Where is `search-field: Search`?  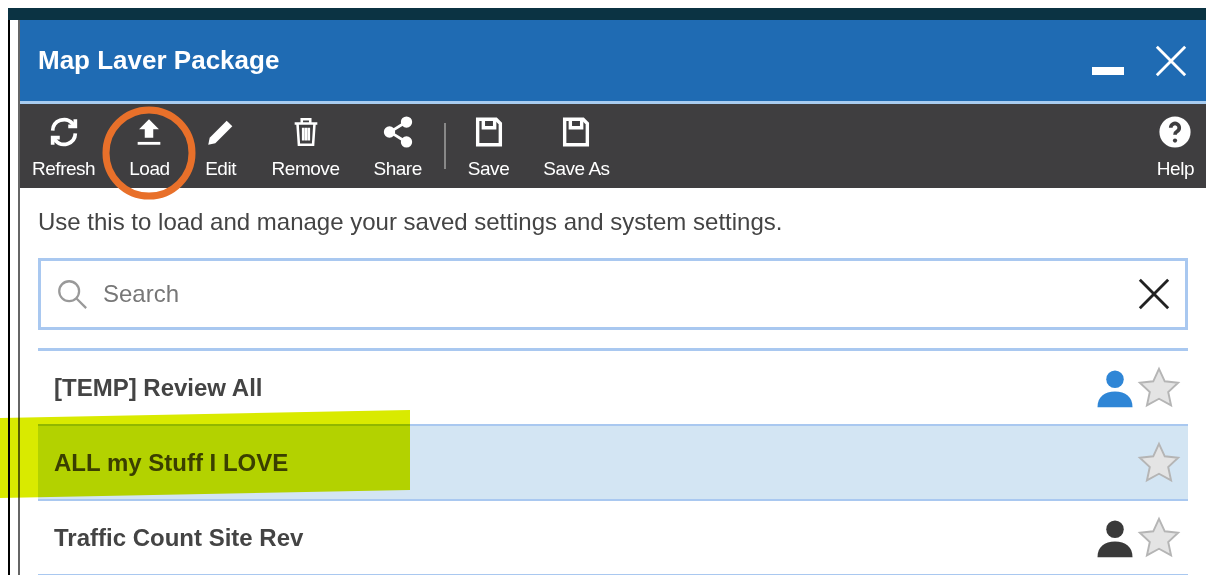
search-field: Search is located at coordinates (613, 294).